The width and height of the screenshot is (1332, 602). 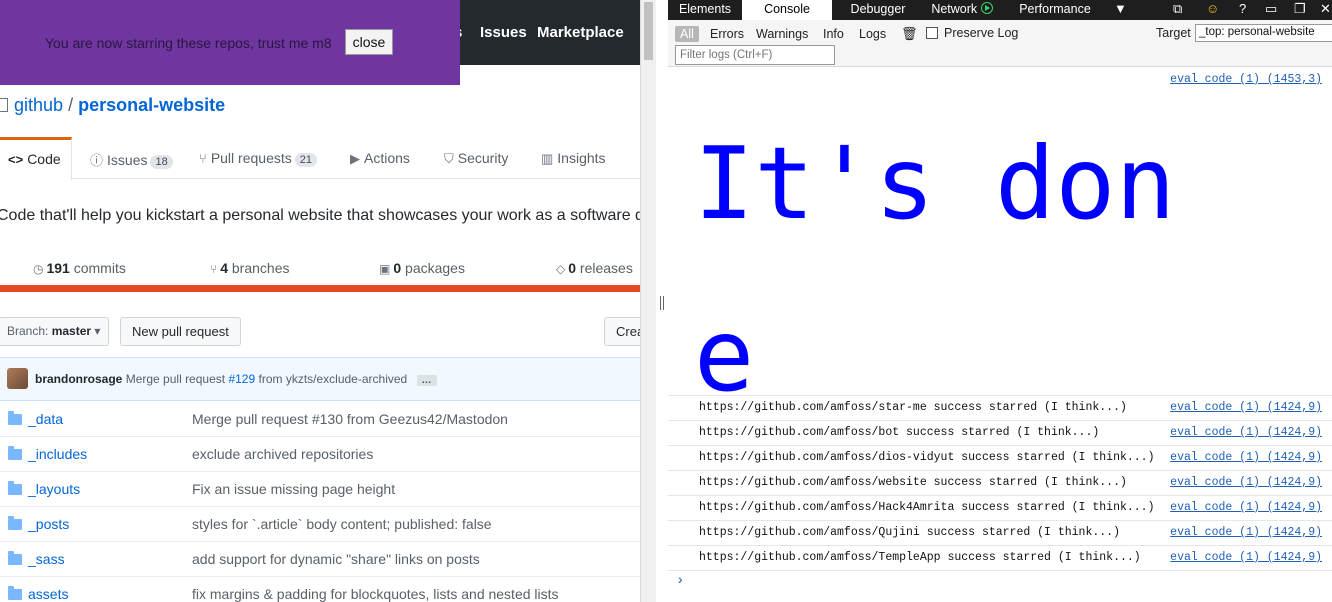 What do you see at coordinates (662, 303) in the screenshot?
I see `splitter-grip-icon` at bounding box center [662, 303].